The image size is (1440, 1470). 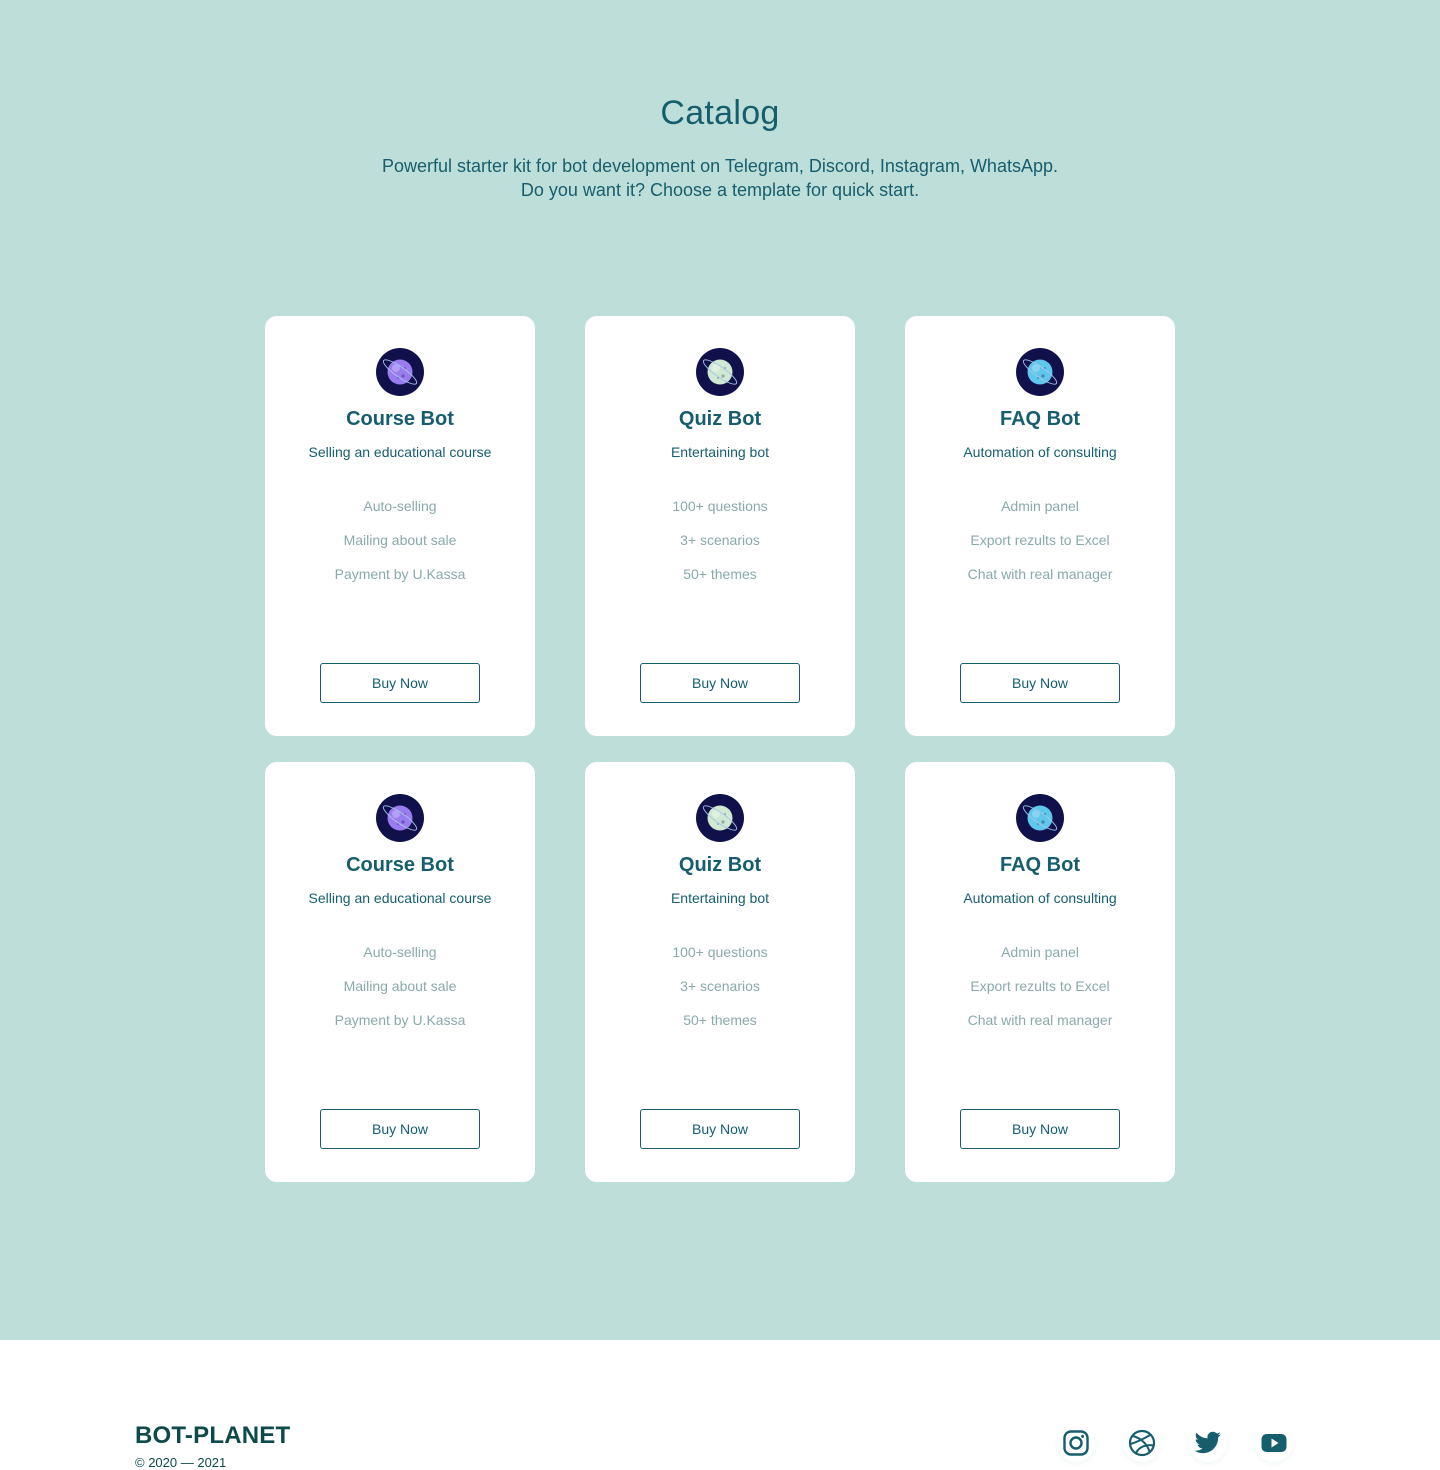 I want to click on copyright: © 2020 — 2021, so click(x=181, y=1462).